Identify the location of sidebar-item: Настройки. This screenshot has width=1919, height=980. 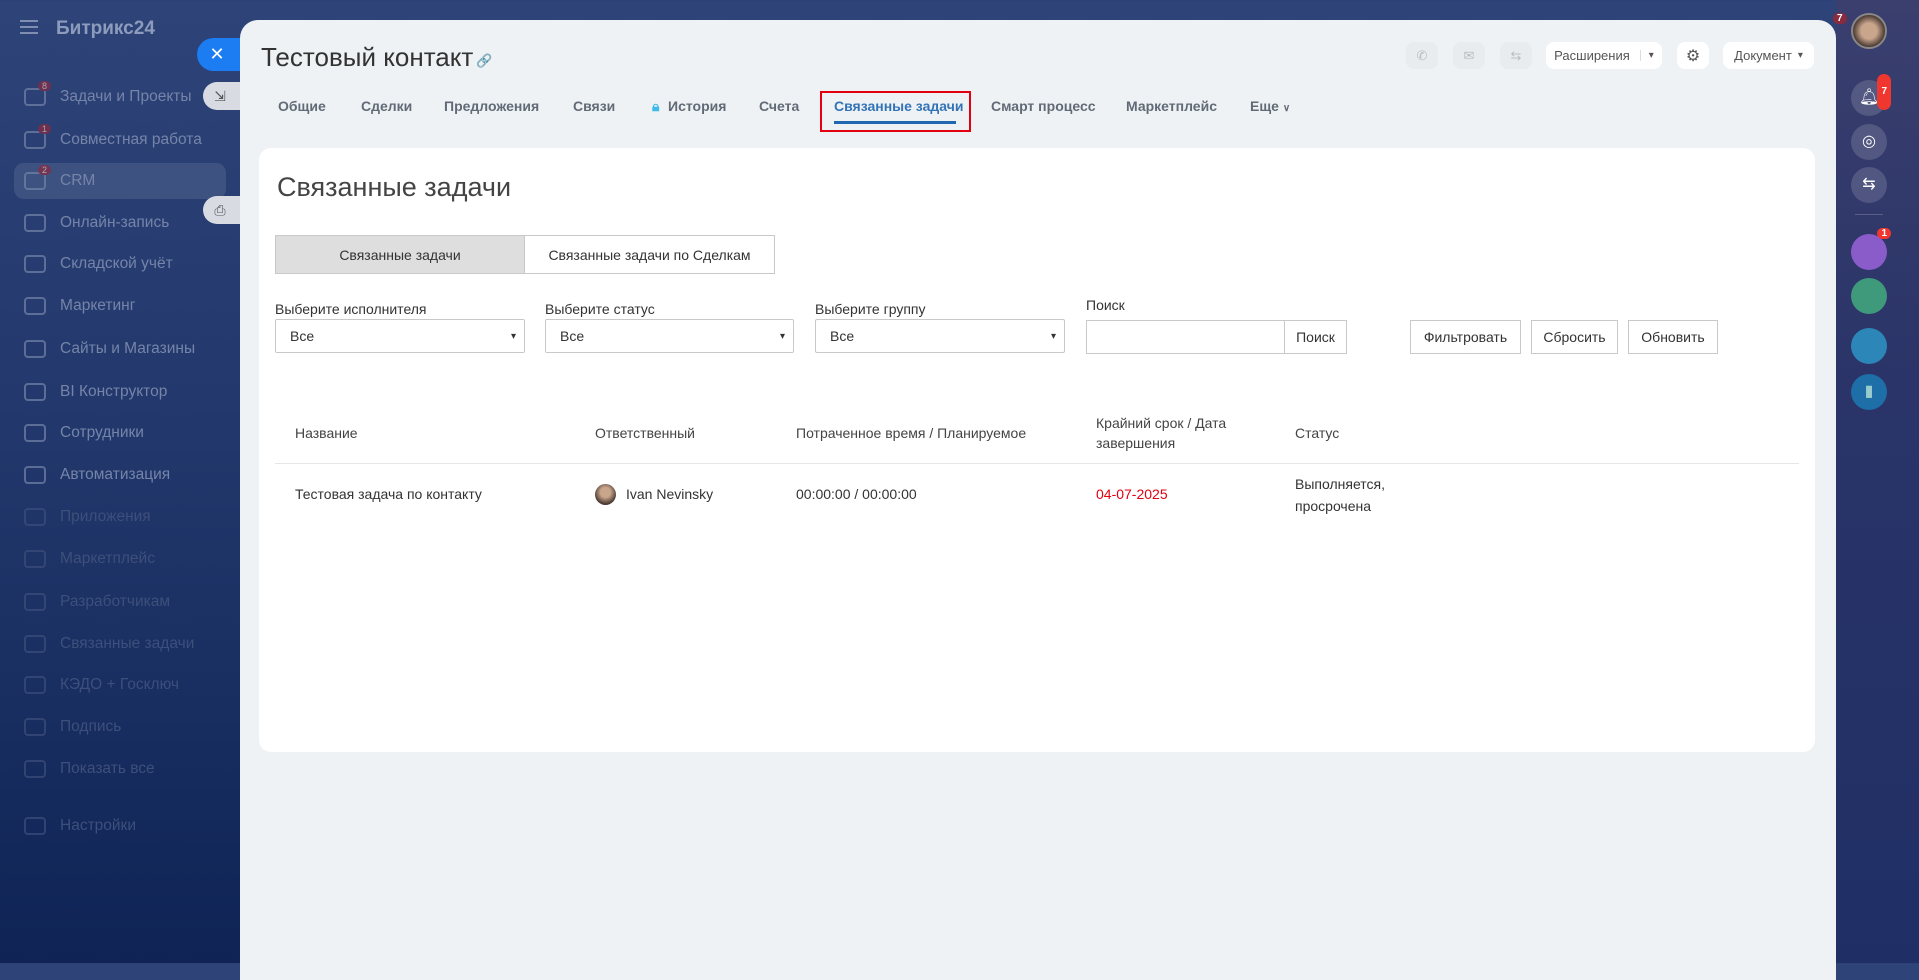
(120, 826).